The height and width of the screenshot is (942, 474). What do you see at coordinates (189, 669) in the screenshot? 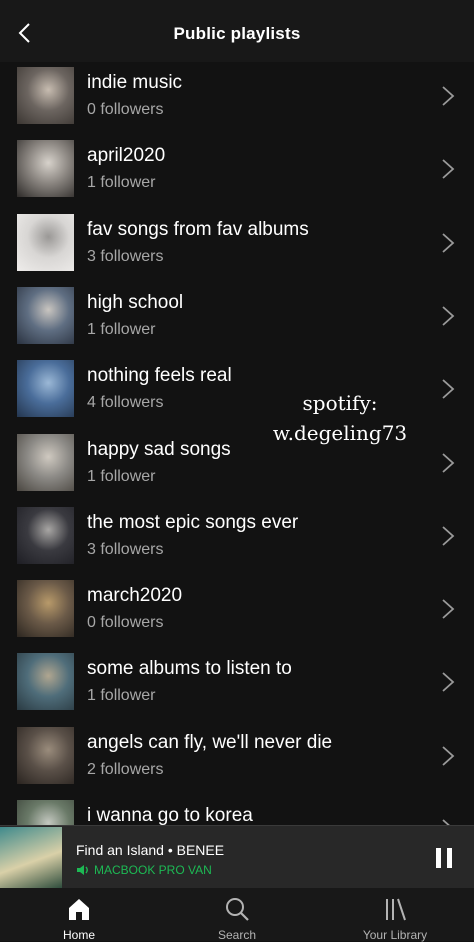
I see `playlist-title: some albums to listen to` at bounding box center [189, 669].